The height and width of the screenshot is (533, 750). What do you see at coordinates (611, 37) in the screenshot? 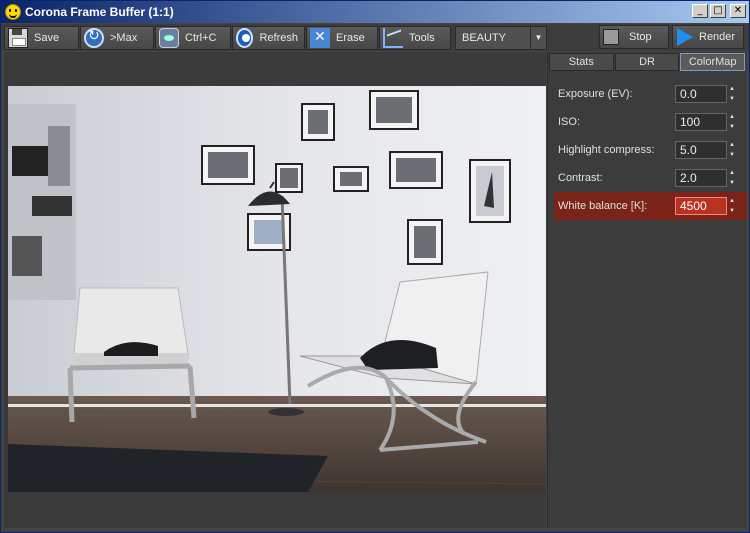
I see `stop-icon` at bounding box center [611, 37].